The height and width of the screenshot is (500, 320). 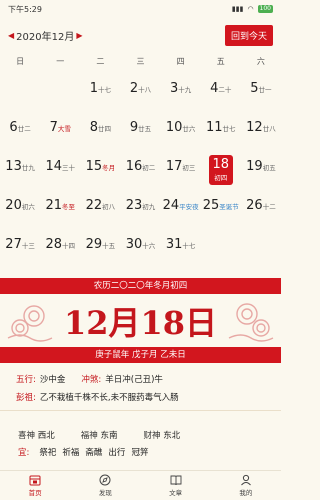 What do you see at coordinates (221, 131) in the screenshot?
I see `calendar-day-cell: 11廿七` at bounding box center [221, 131].